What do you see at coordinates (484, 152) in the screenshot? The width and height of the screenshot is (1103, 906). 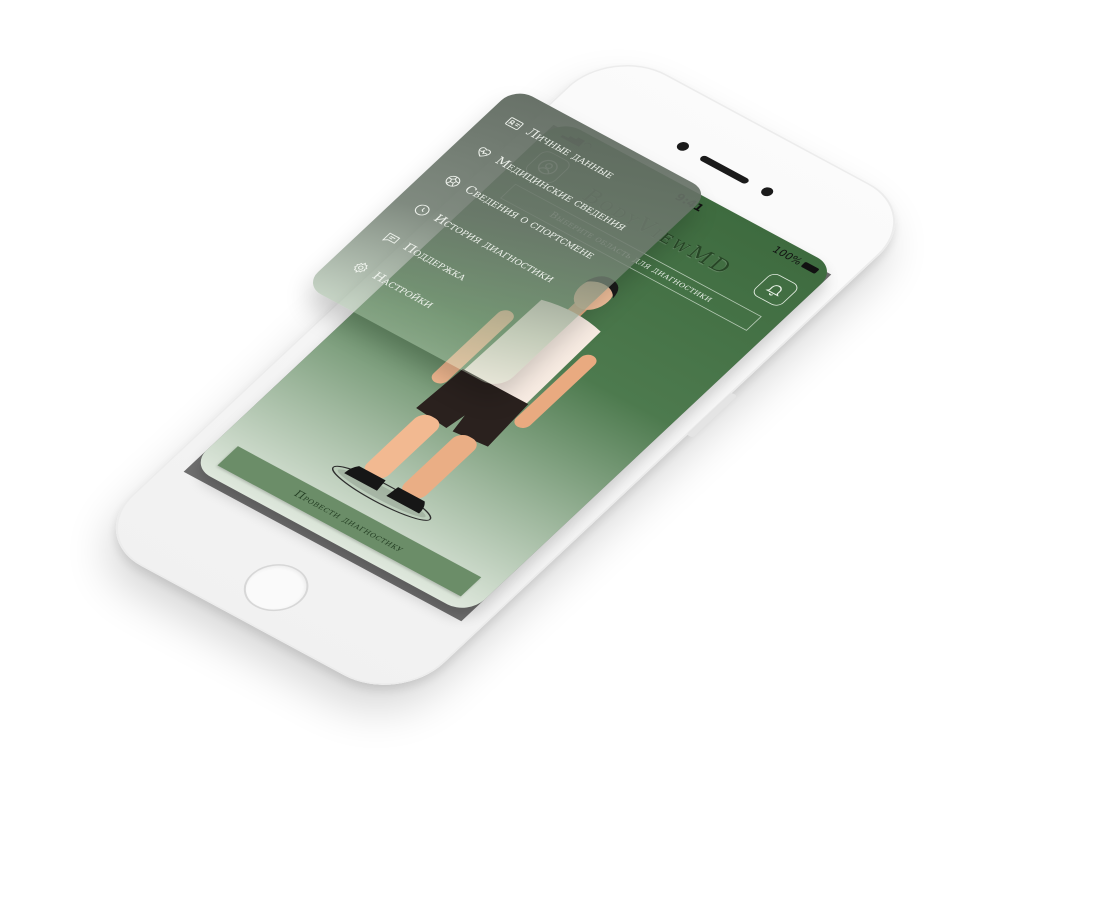 I see `heart-pulse-icon` at bounding box center [484, 152].